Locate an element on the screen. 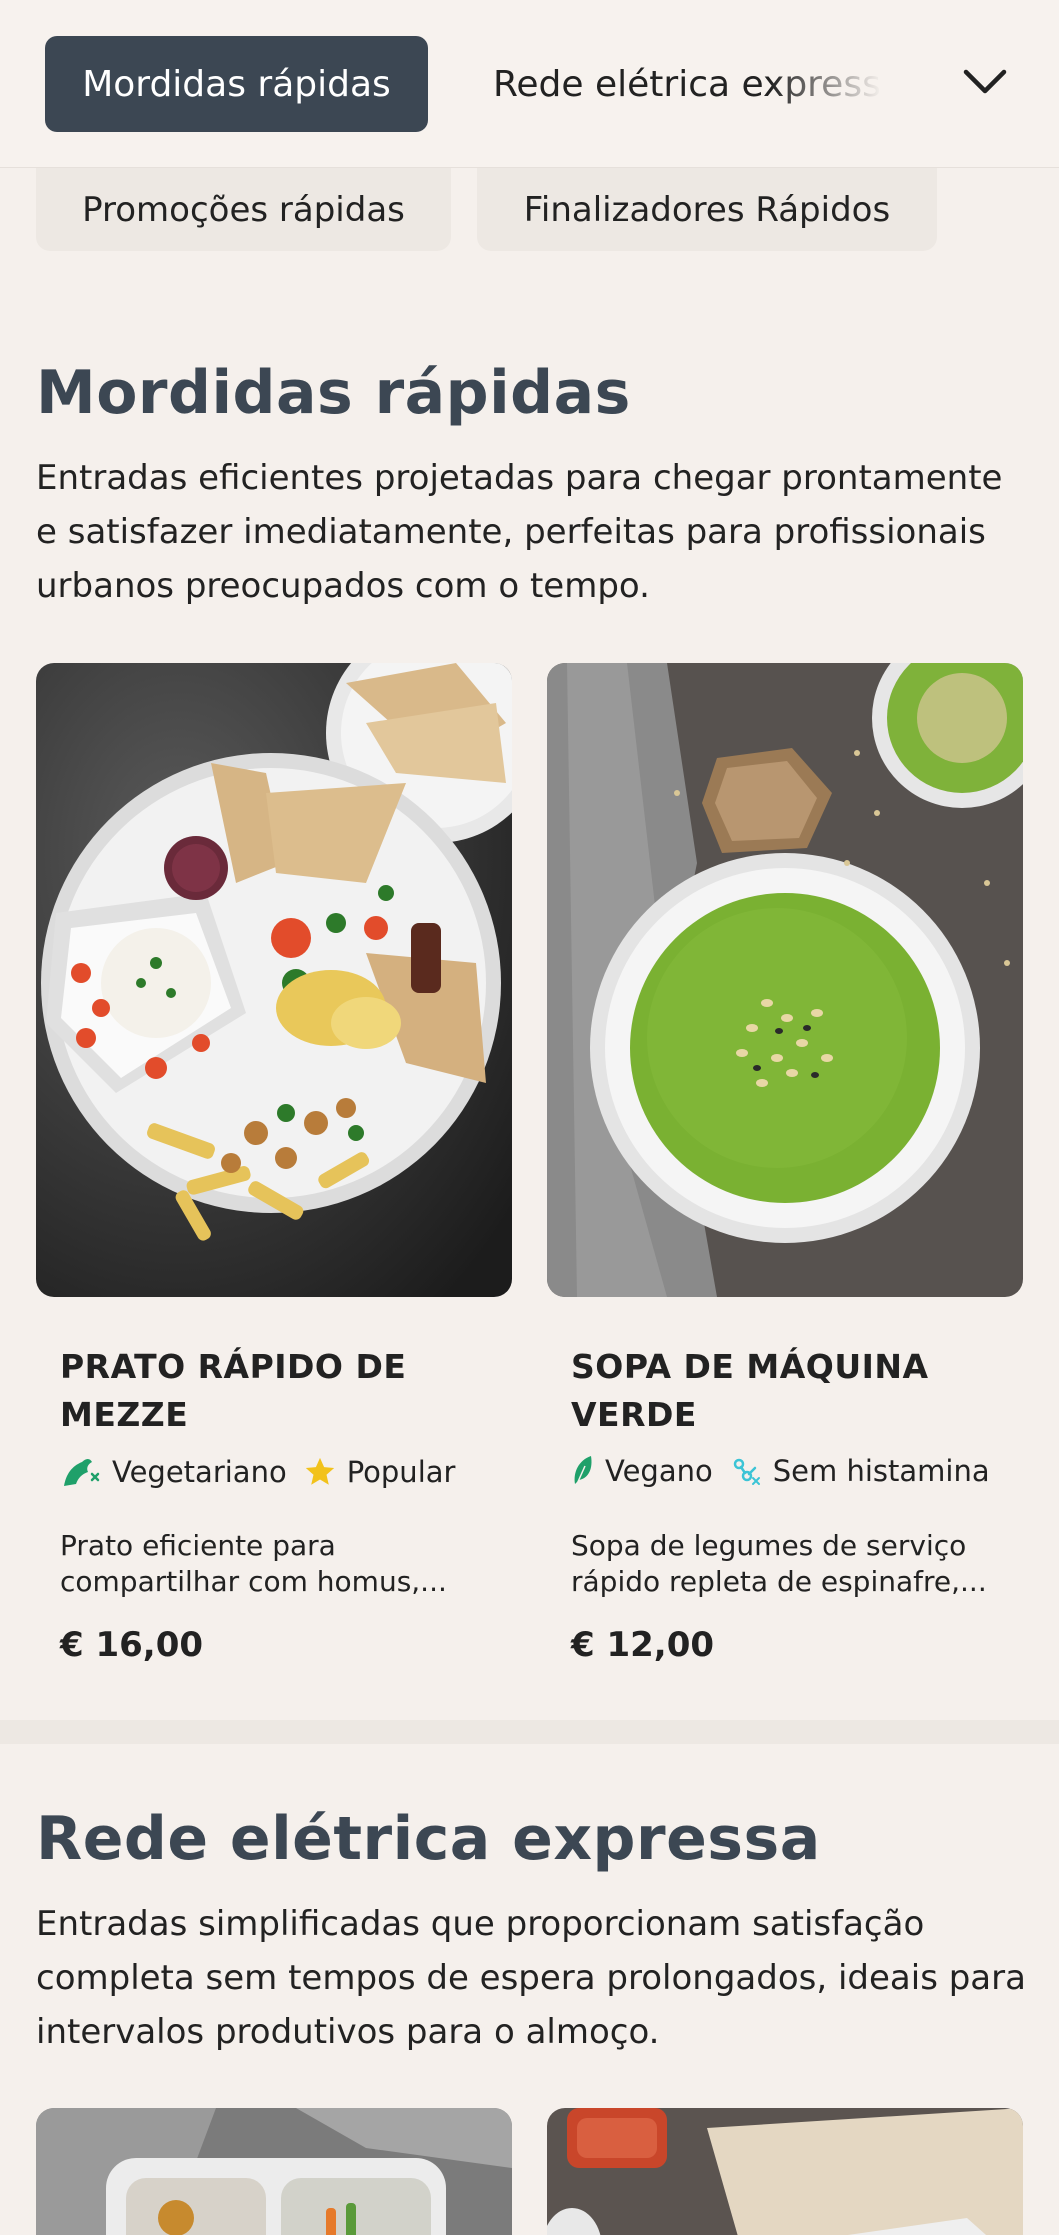 Image resolution: width=1059 pixels, height=2235 pixels. item-price: € 12,00 is located at coordinates (643, 1645).